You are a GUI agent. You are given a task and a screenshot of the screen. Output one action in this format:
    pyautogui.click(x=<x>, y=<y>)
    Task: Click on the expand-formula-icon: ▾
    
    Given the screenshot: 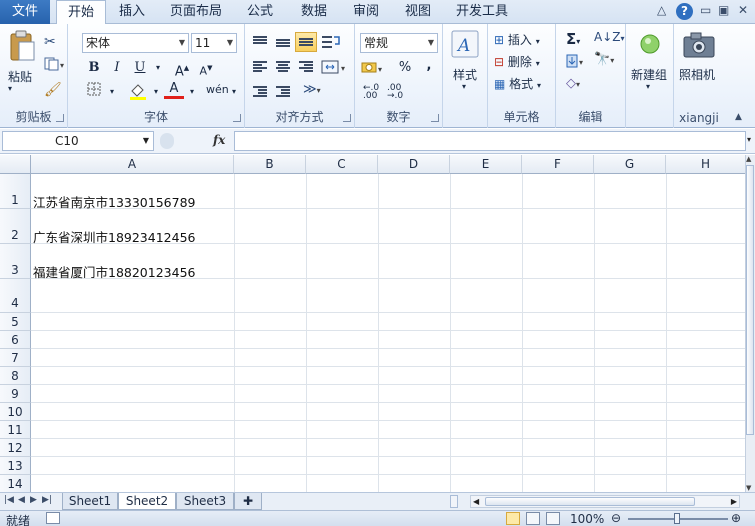 What is the action you would take?
    pyautogui.click(x=749, y=139)
    